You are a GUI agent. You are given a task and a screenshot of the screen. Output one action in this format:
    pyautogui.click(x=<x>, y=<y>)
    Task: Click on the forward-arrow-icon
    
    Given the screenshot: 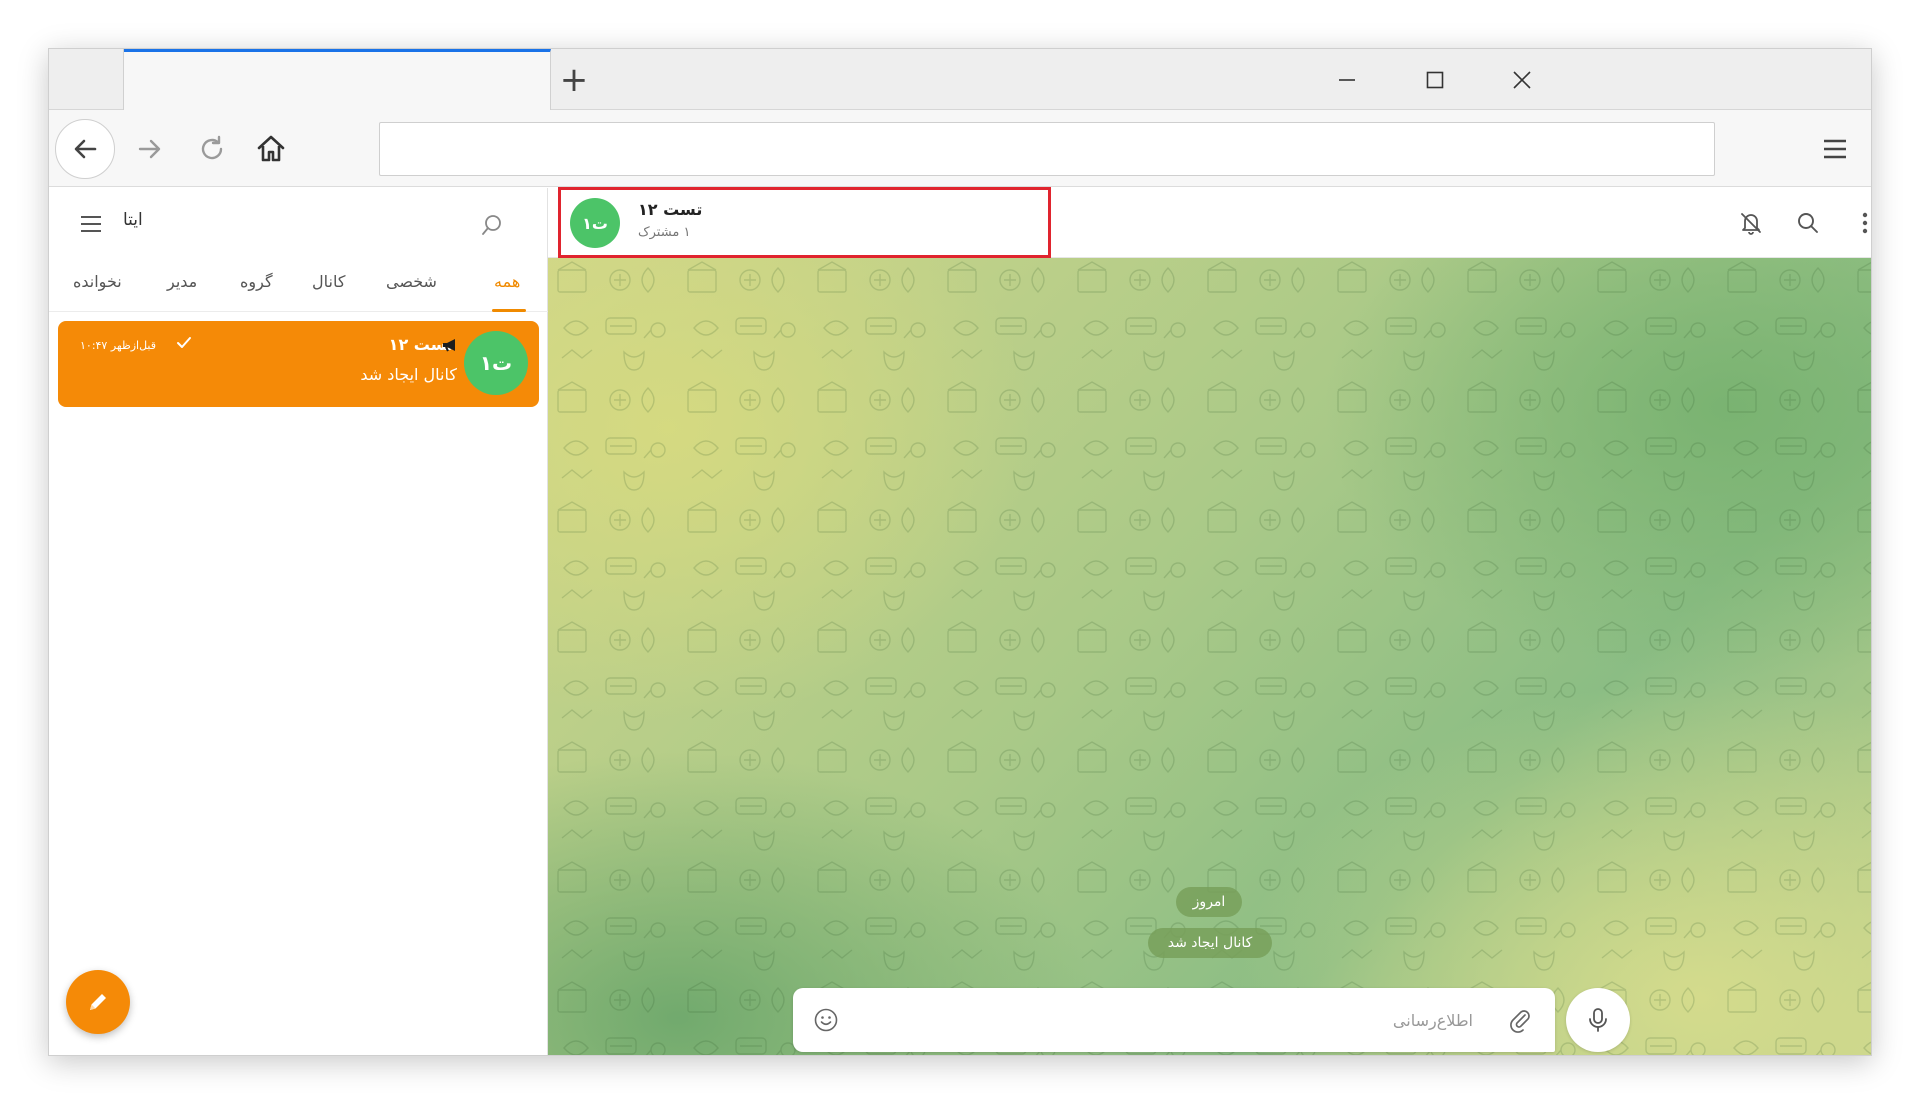 What is the action you would take?
    pyautogui.click(x=149, y=149)
    